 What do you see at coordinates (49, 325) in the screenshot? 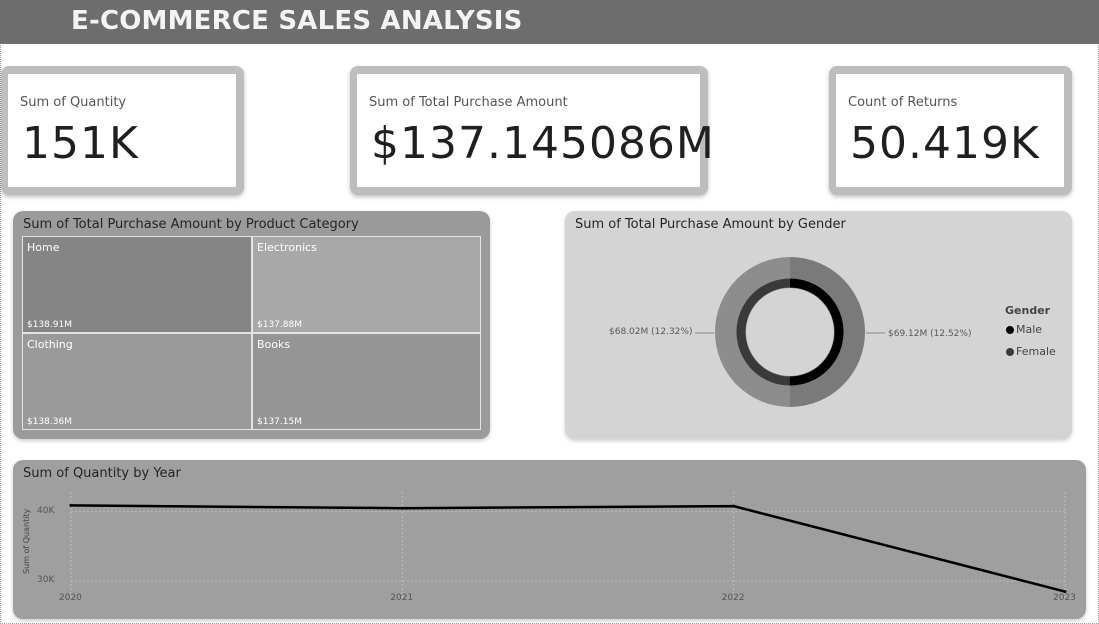
I see `tile-value: $138.91M` at bounding box center [49, 325].